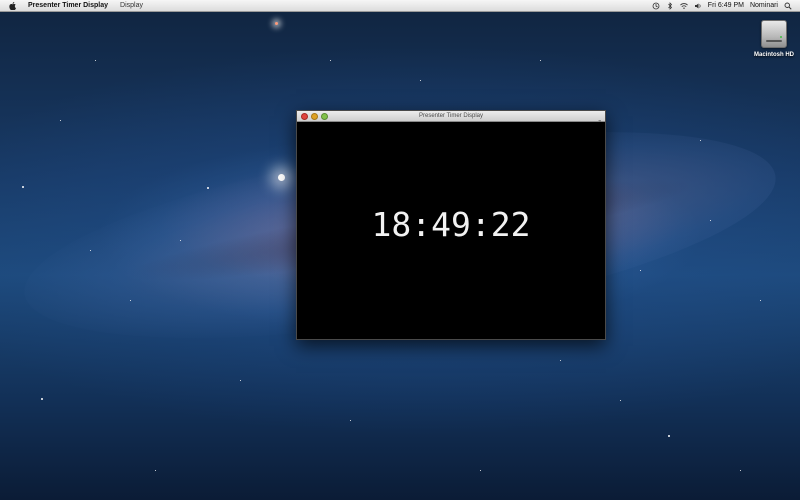 This screenshot has height=500, width=800. I want to click on window-controls, so click(314, 116).